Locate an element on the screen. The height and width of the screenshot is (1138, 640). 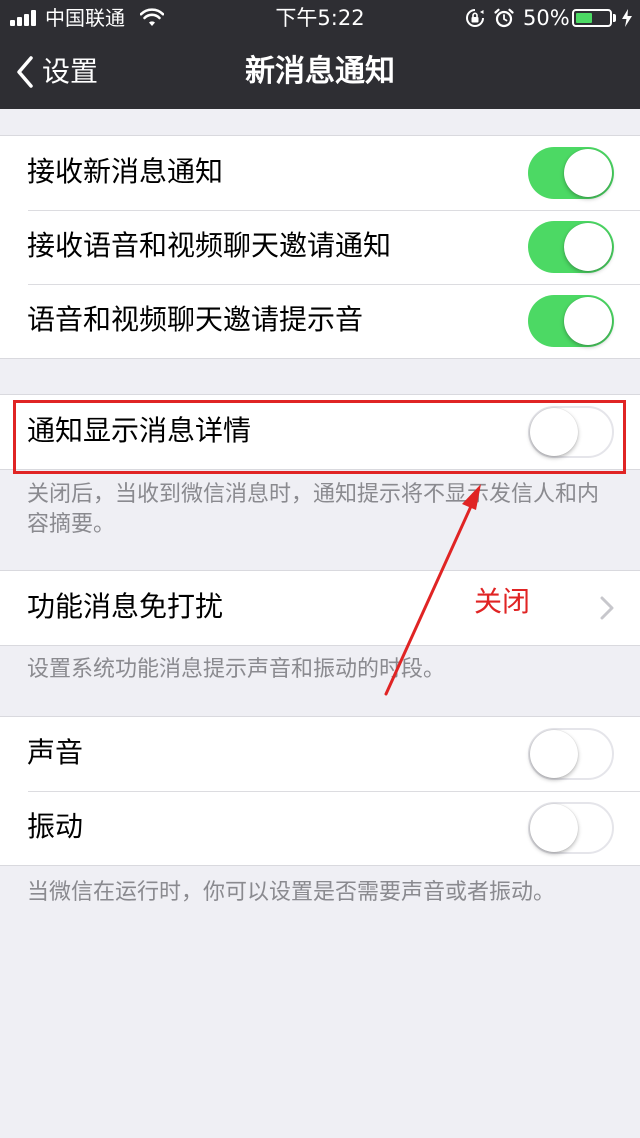
sound-vibration-footnote: 当微信在运行时，你可以设置是否需要声音或者振动。 is located at coordinates (291, 892).